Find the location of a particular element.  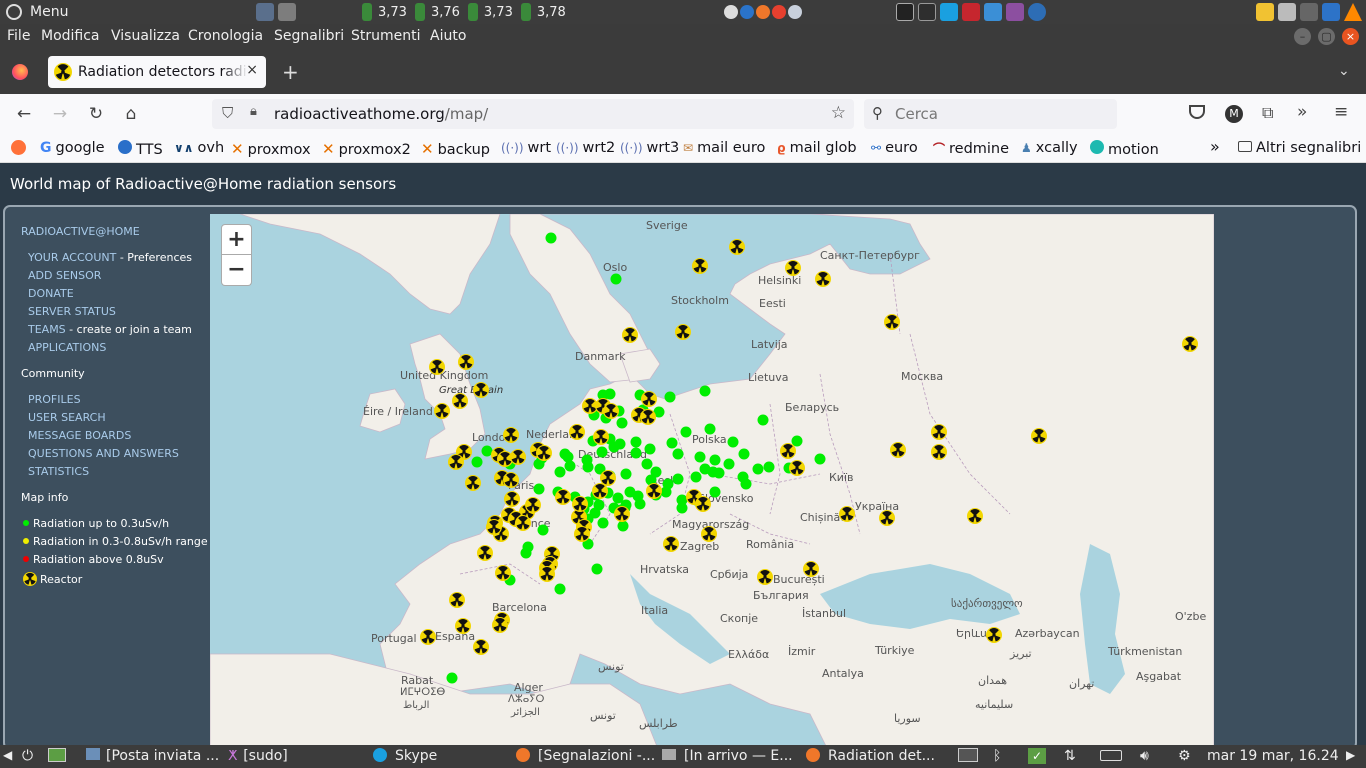

window-close-button: × is located at coordinates (1350, 36).